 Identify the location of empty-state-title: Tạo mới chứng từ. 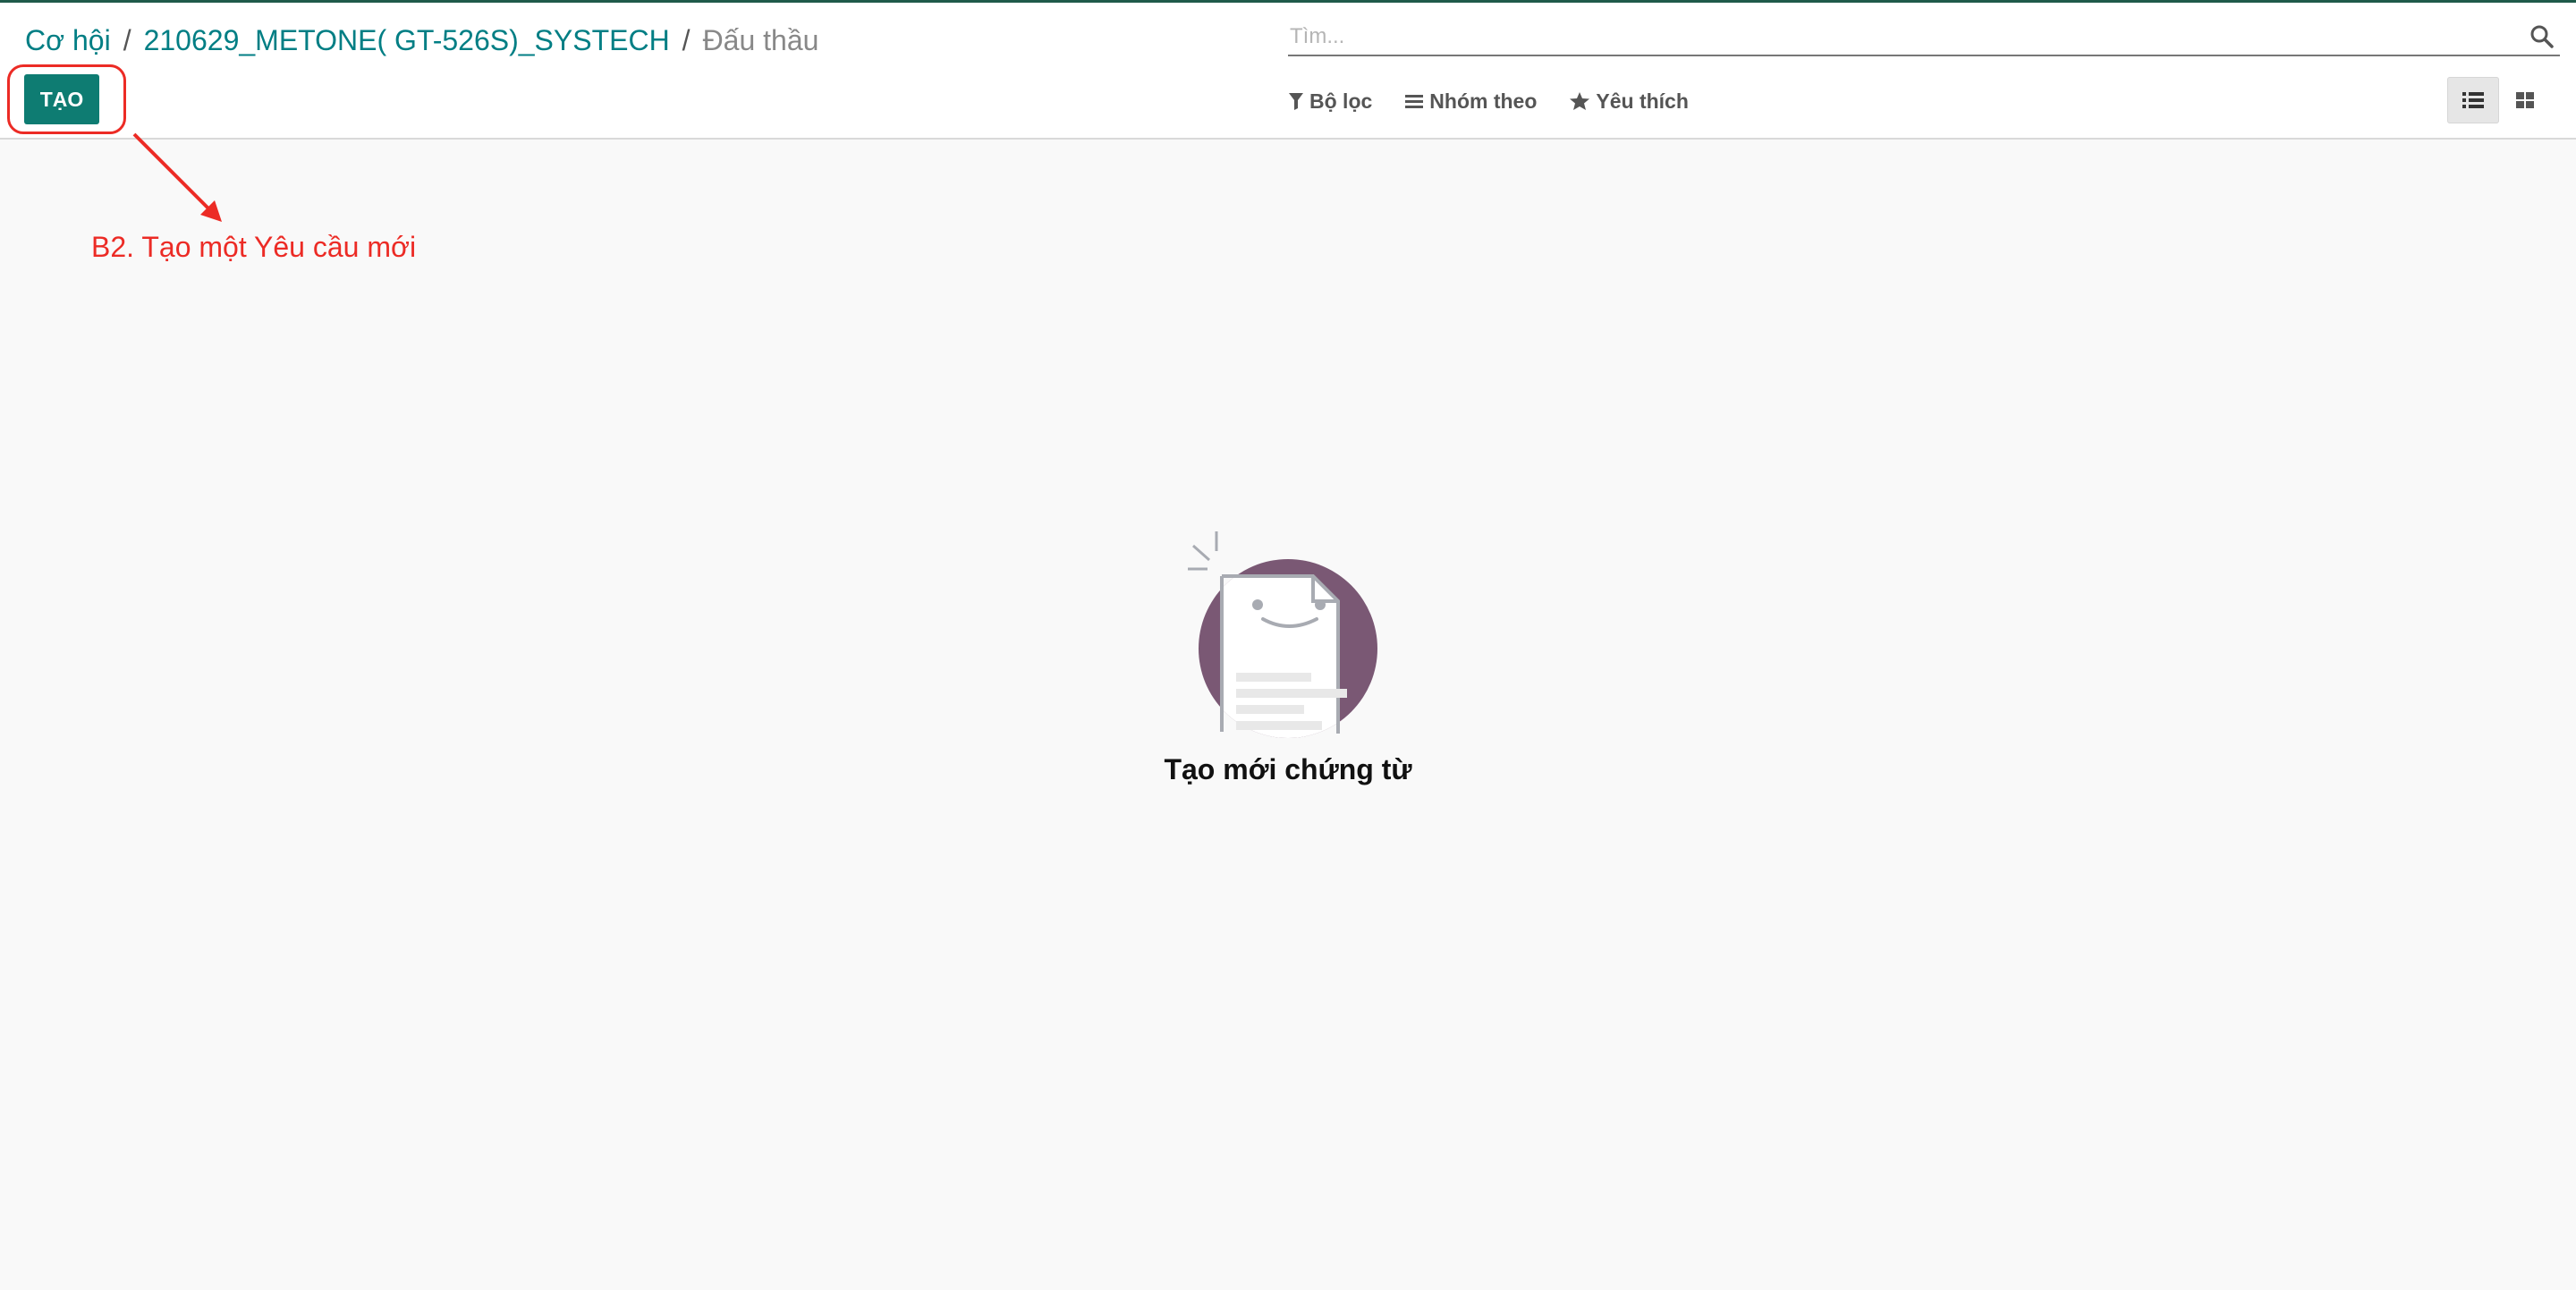
(1288, 769).